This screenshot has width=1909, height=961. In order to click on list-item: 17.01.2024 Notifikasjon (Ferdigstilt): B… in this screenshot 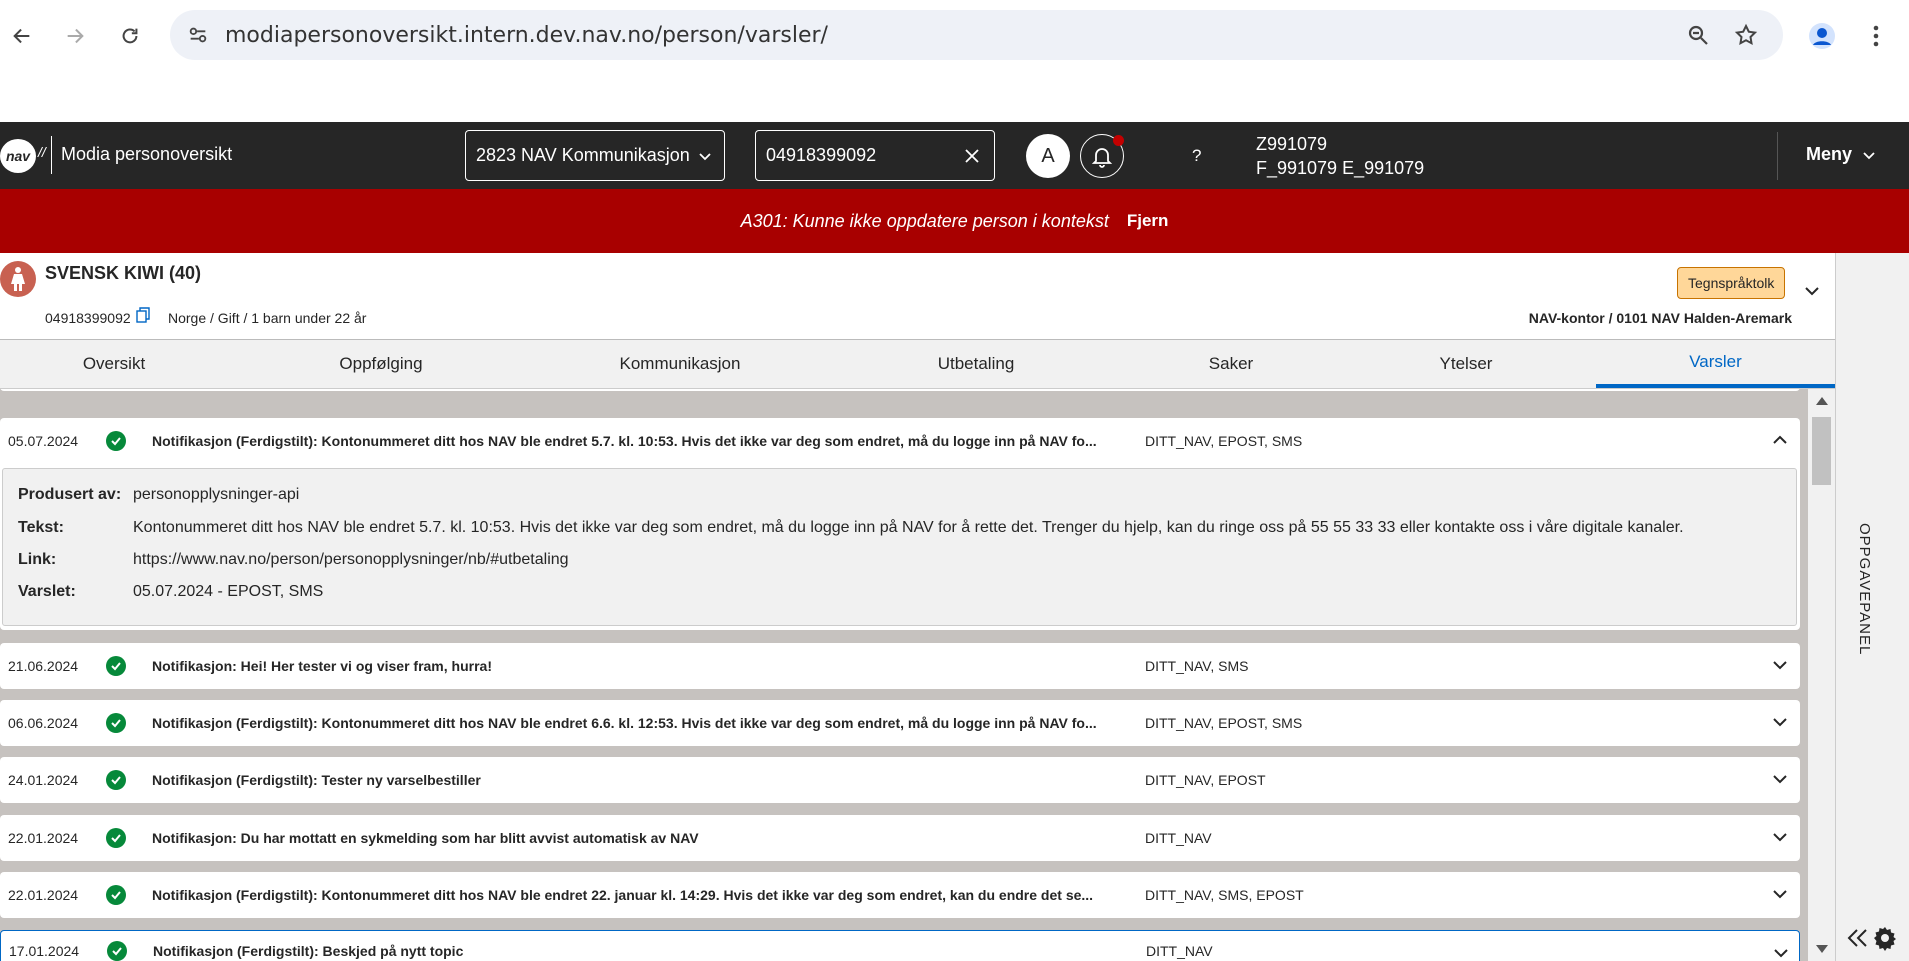, I will do `click(900, 945)`.